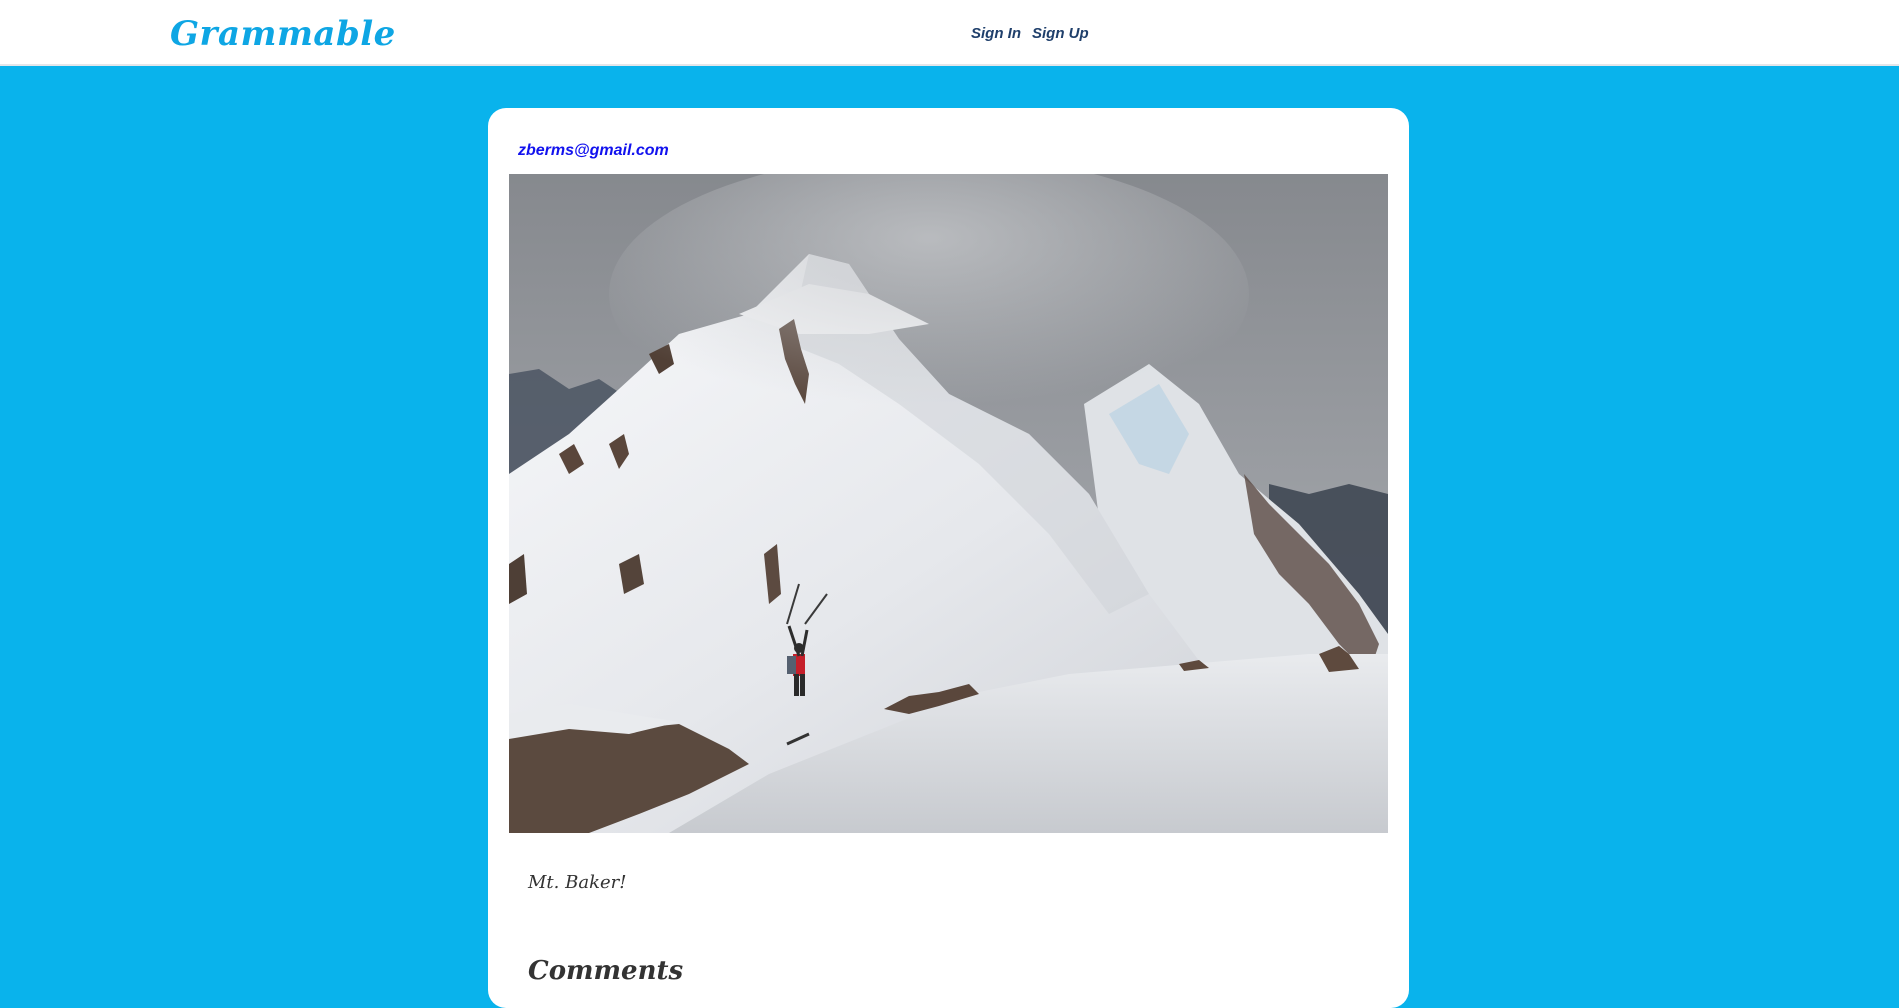 This screenshot has height=1008, width=1899. Describe the element at coordinates (949, 33) in the screenshot. I see `top-navbar: Grammable Sign In Sign Up` at that location.